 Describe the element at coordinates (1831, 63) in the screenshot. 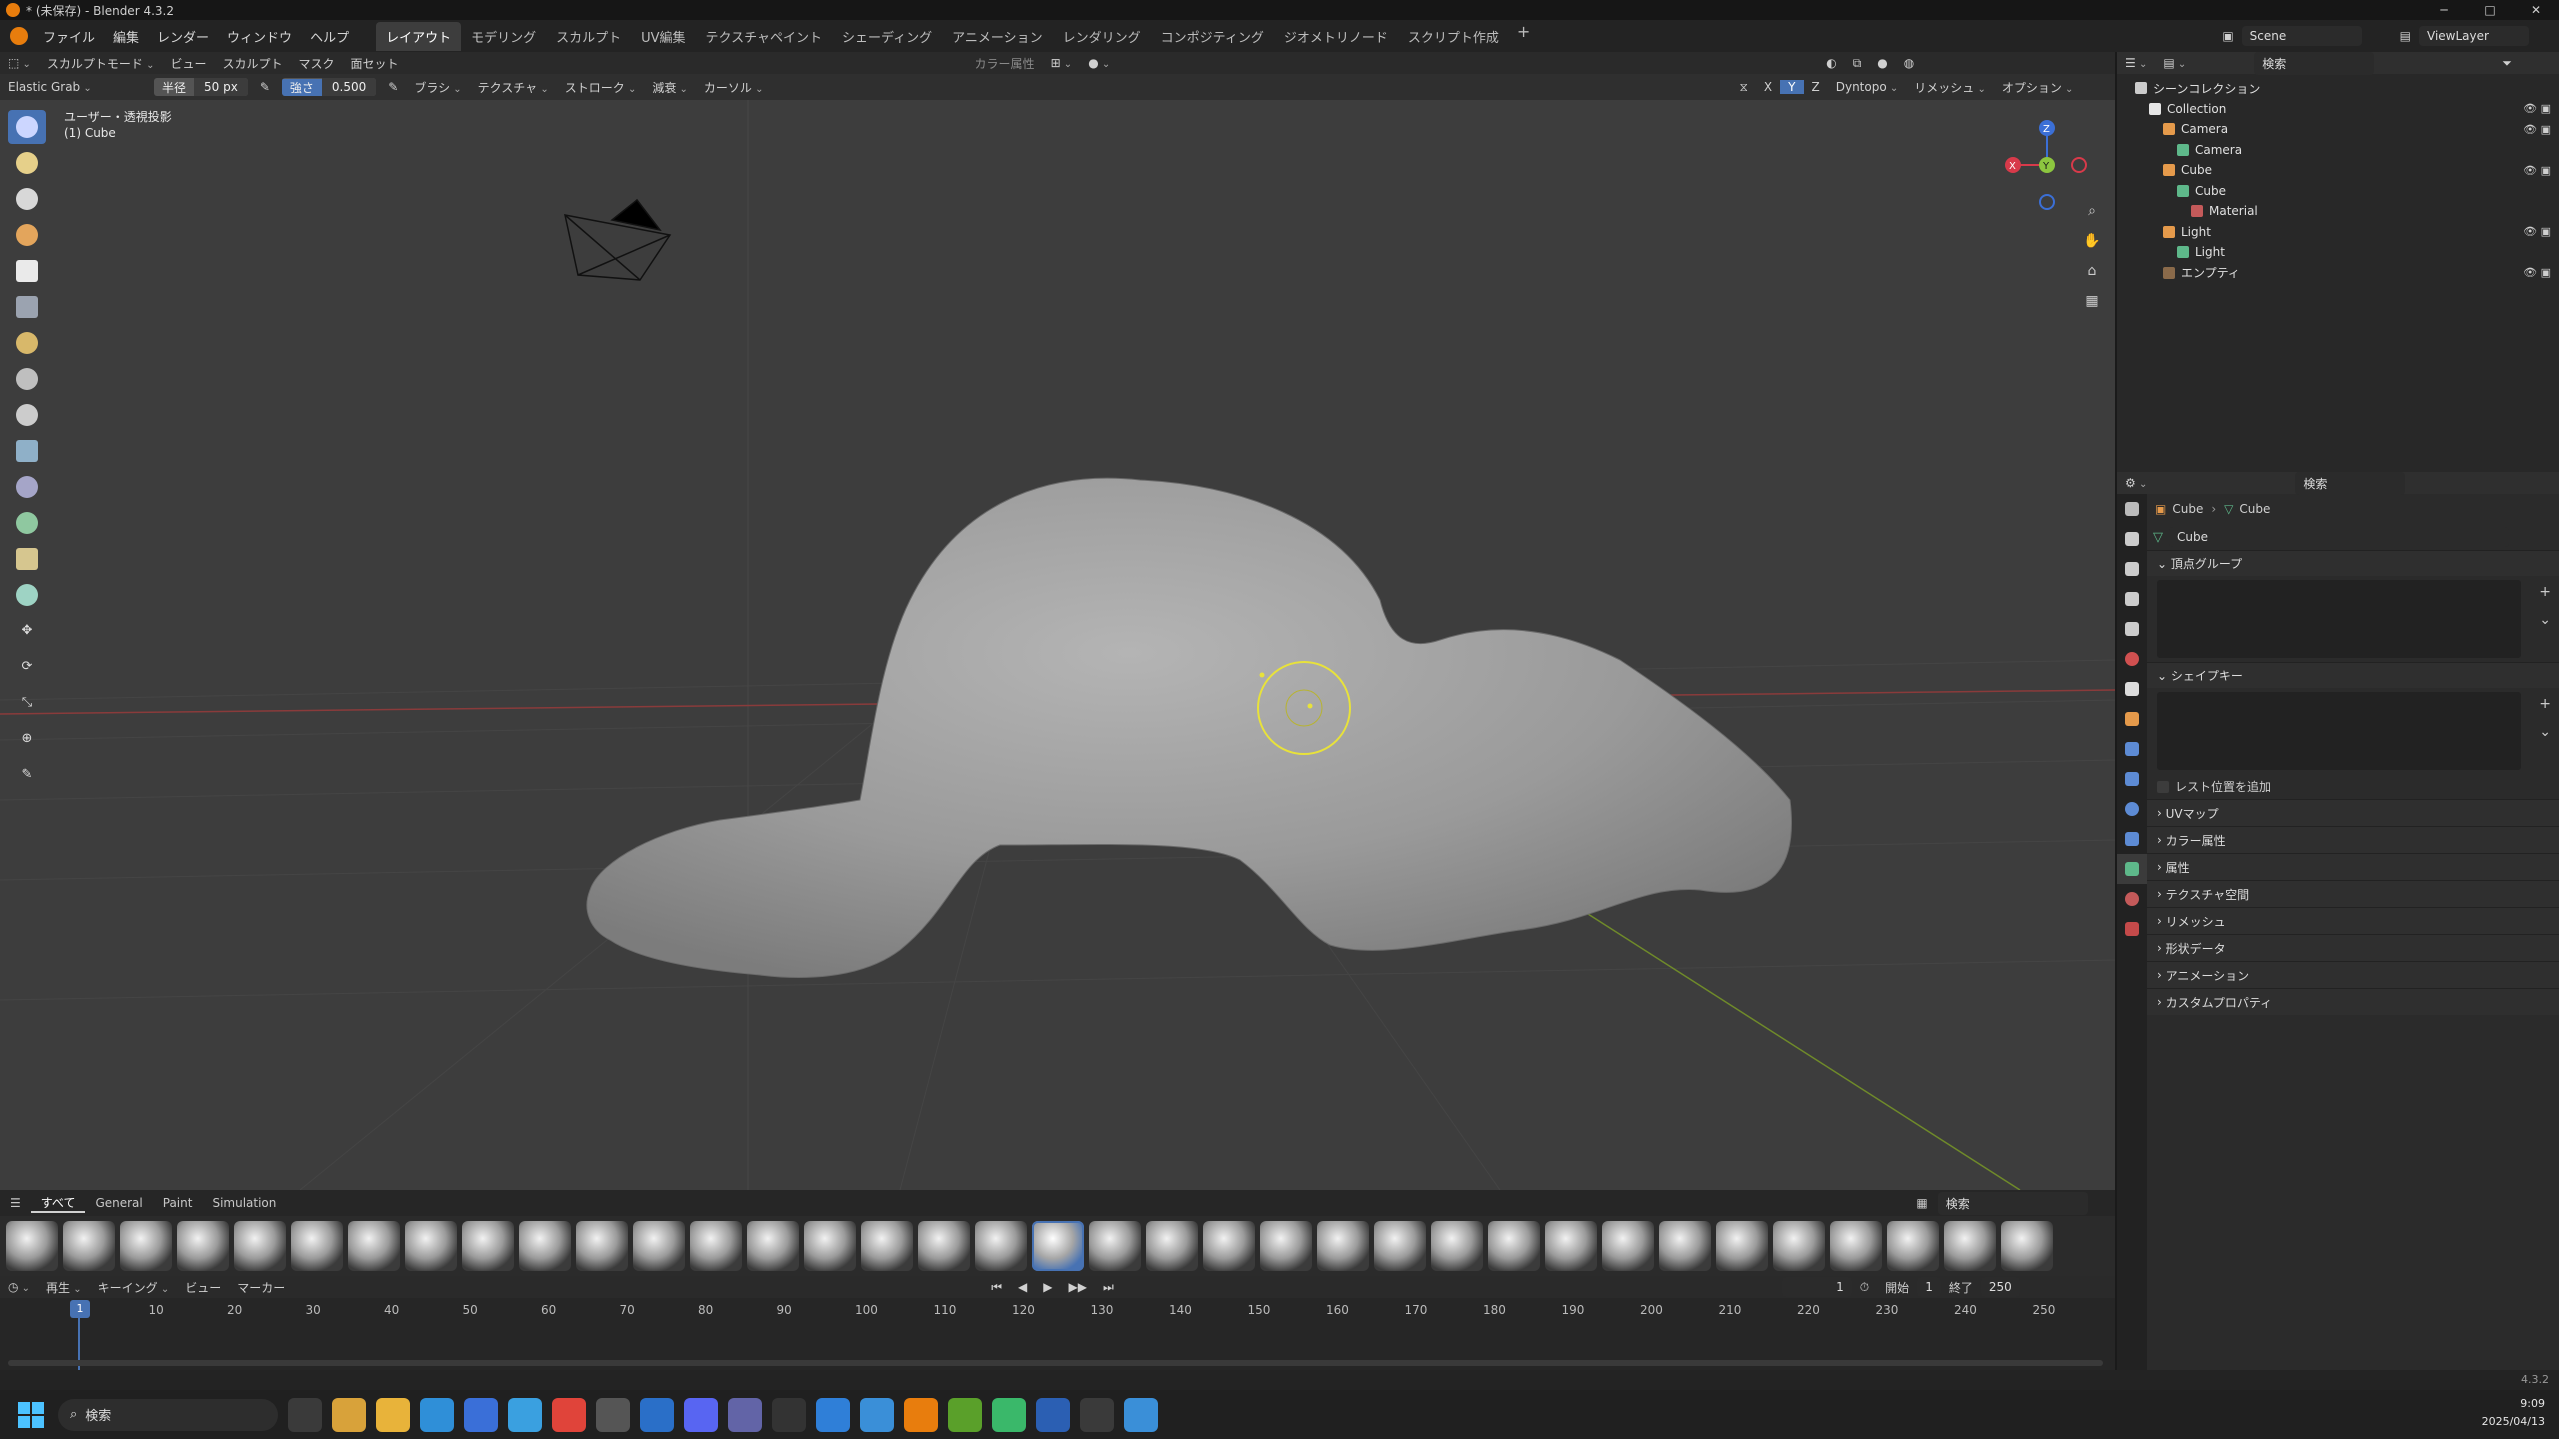

I see `viewport-overlays-icon: ◐` at that location.